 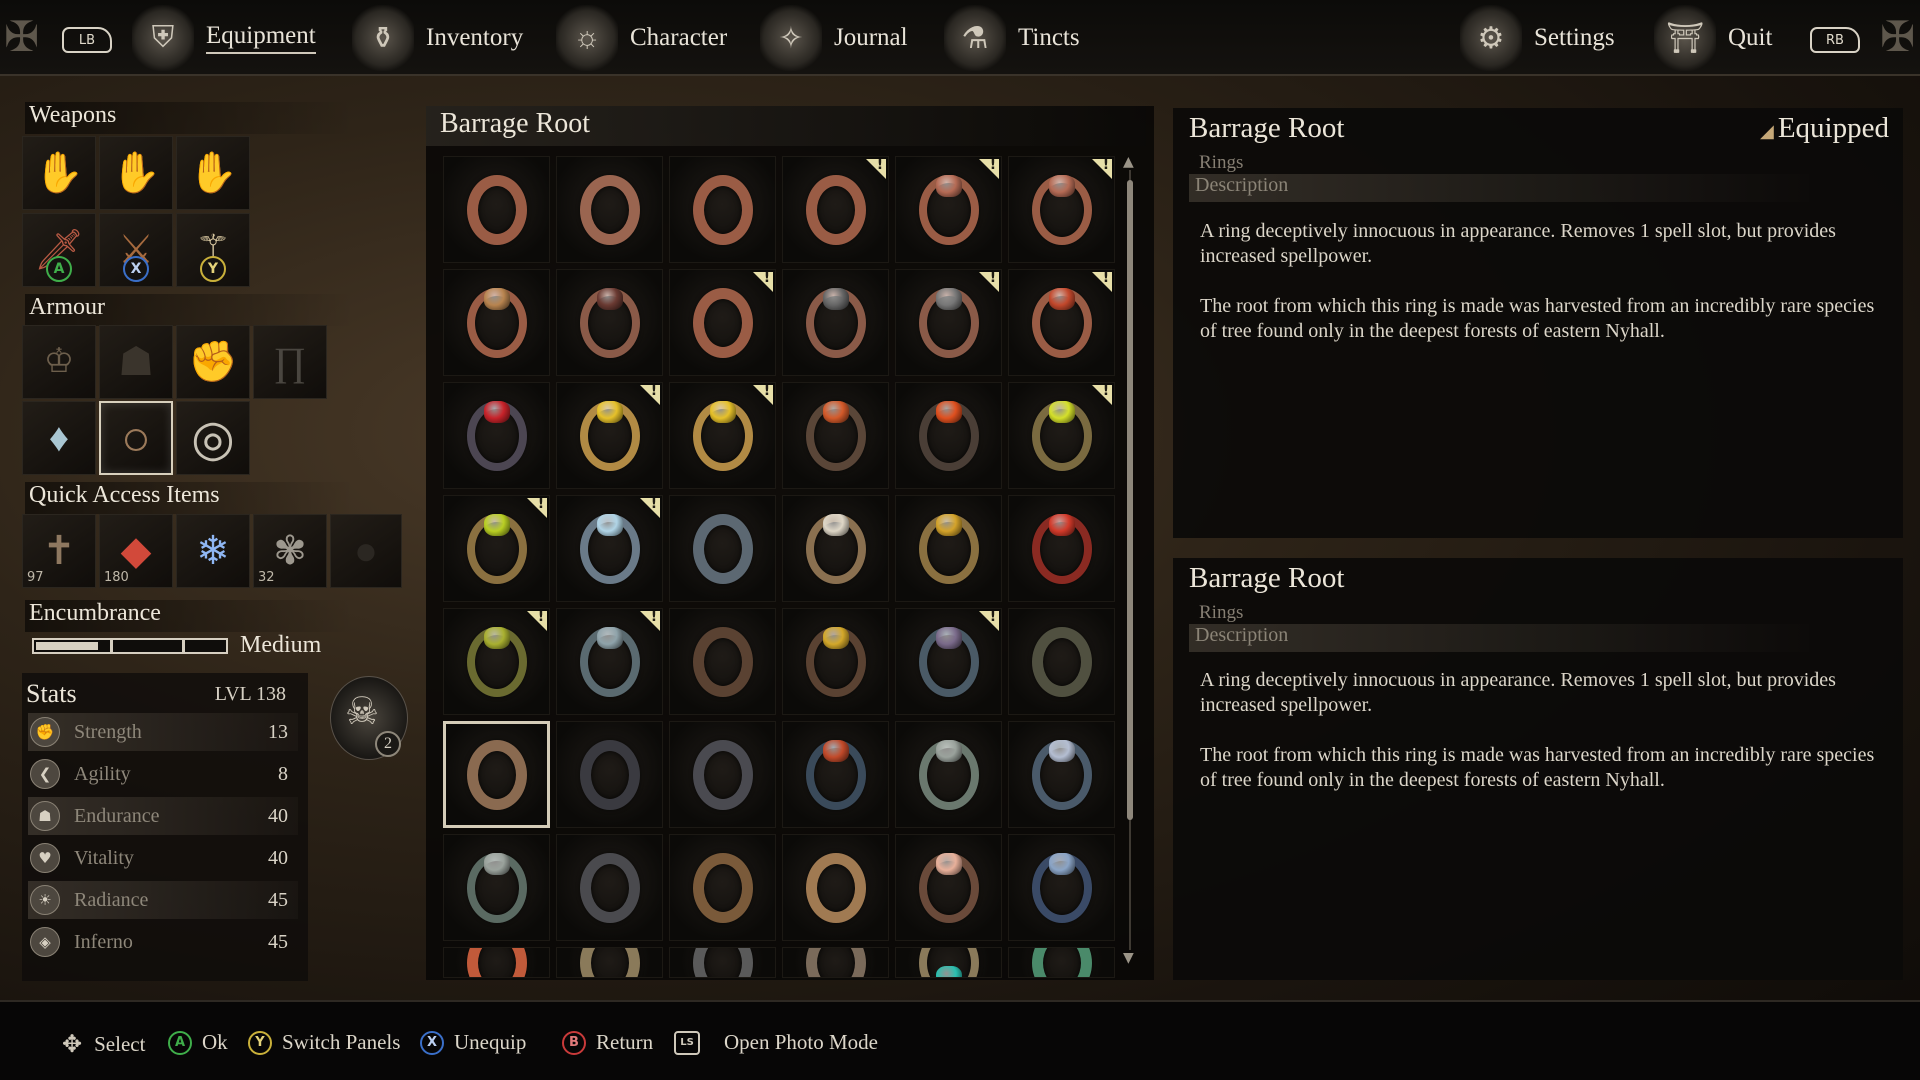 I want to click on rb-bumper-icon: RB, so click(x=1835, y=40).